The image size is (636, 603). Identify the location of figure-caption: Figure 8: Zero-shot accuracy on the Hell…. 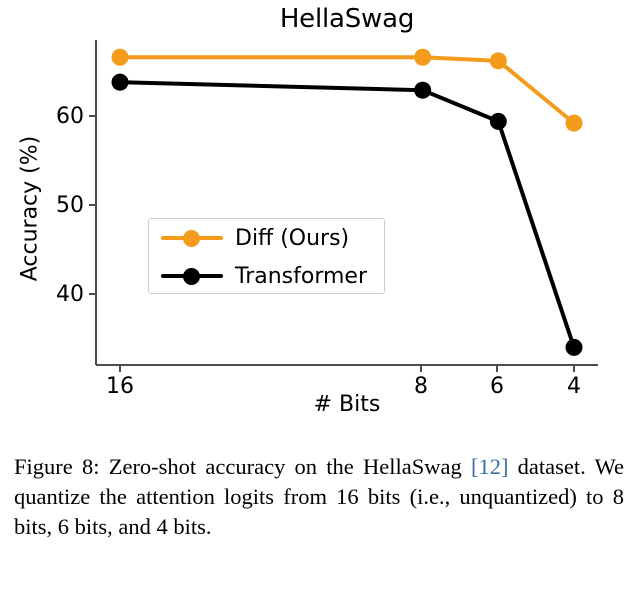
(319, 497).